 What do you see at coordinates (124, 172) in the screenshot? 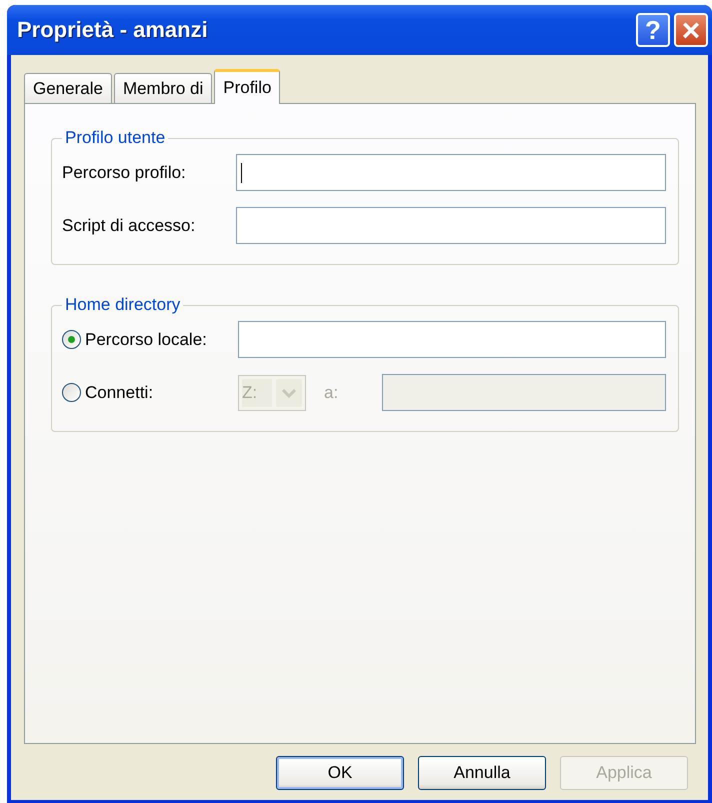
I see `field-label: Percorso profilo:` at bounding box center [124, 172].